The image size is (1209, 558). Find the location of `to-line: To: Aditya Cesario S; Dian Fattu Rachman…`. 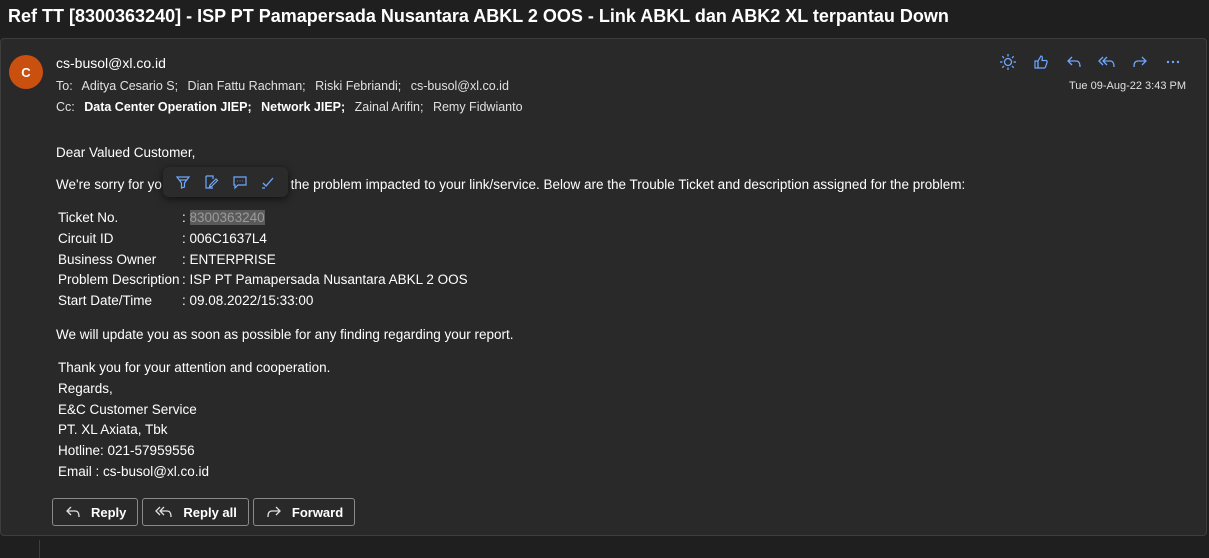

to-line: To: Aditya Cesario S; Dian Fattu Rachman… is located at coordinates (285, 86).